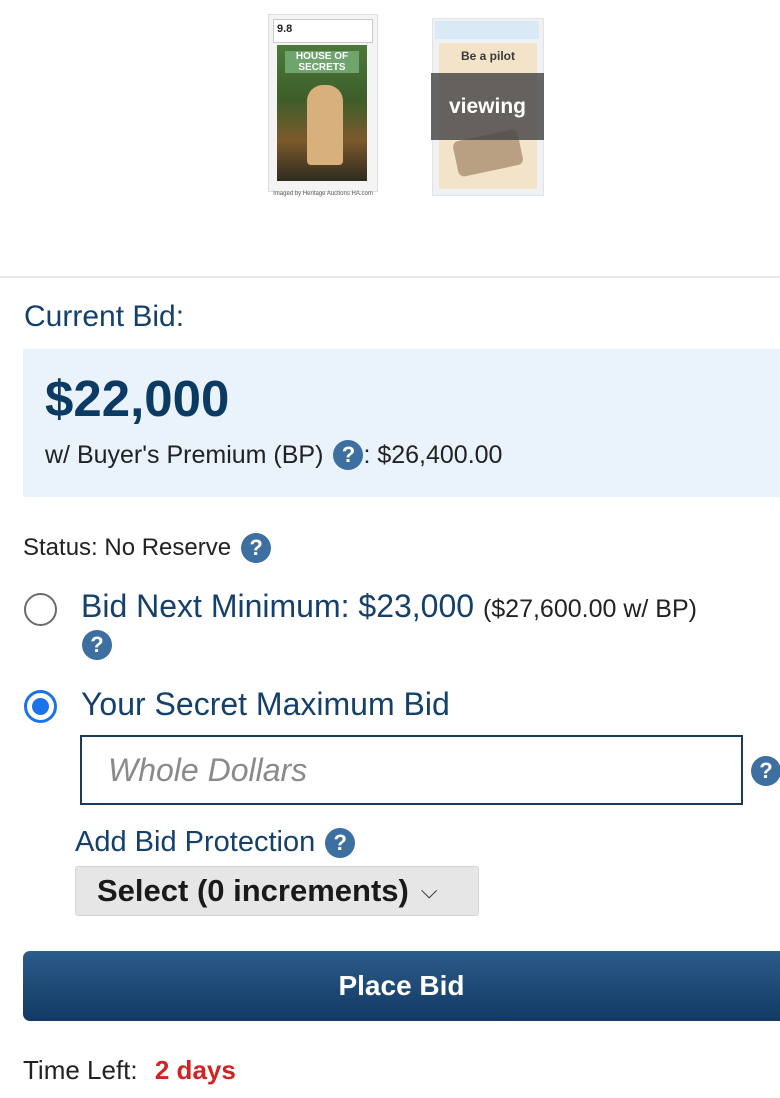 Image resolution: width=780 pixels, height=1098 pixels. What do you see at coordinates (323, 31) in the screenshot?
I see `grade-label: 9.8` at bounding box center [323, 31].